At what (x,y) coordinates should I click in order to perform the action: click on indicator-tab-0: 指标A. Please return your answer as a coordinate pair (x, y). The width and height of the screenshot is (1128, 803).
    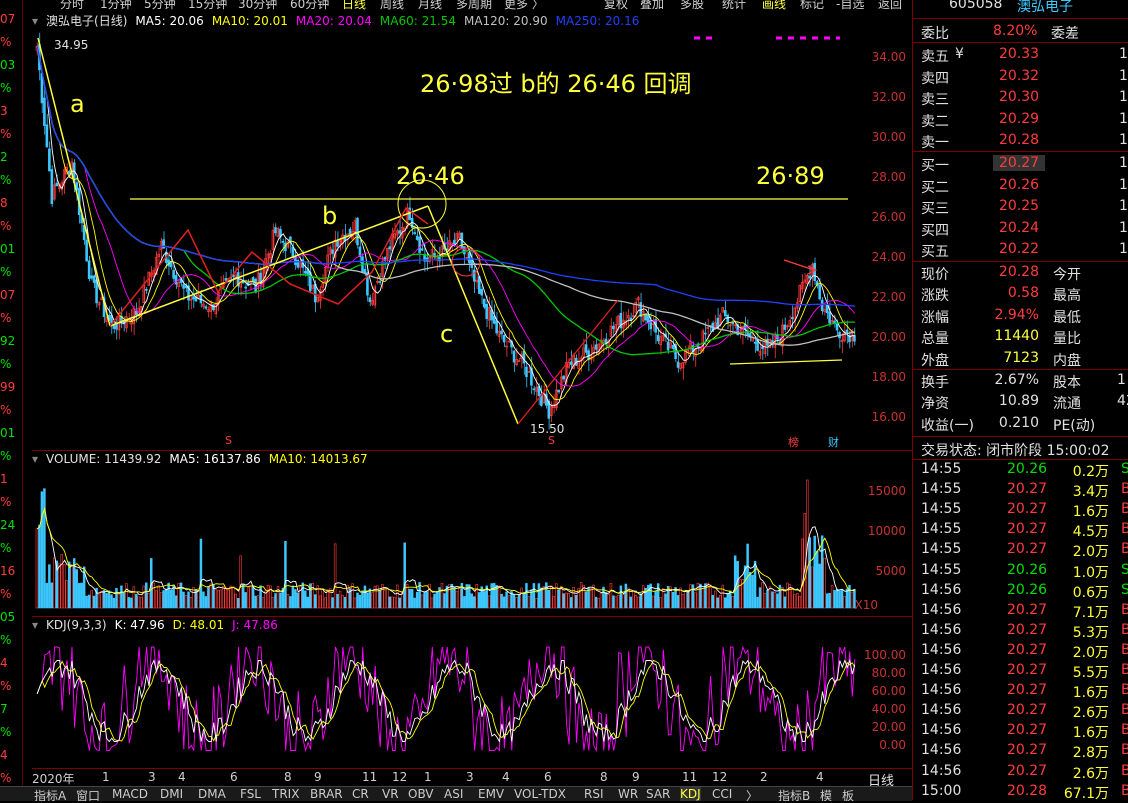
    Looking at the image, I should click on (50, 794).